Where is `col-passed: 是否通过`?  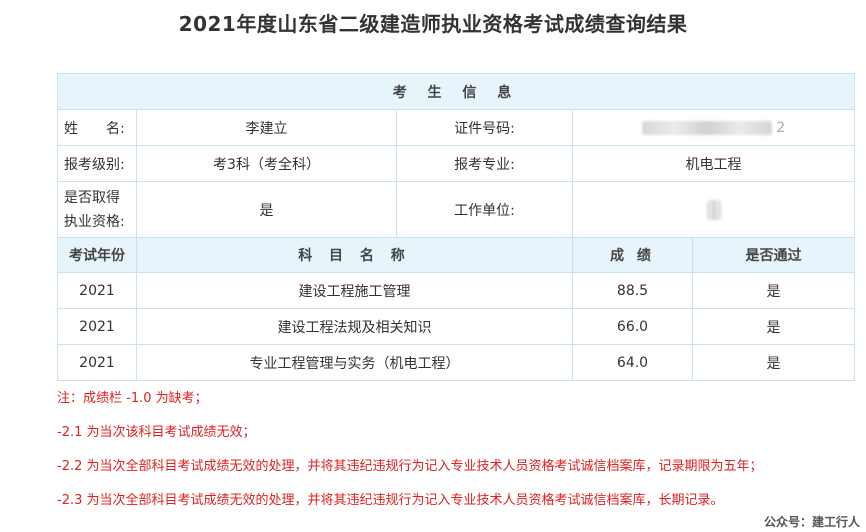 col-passed: 是否通过 is located at coordinates (773, 255).